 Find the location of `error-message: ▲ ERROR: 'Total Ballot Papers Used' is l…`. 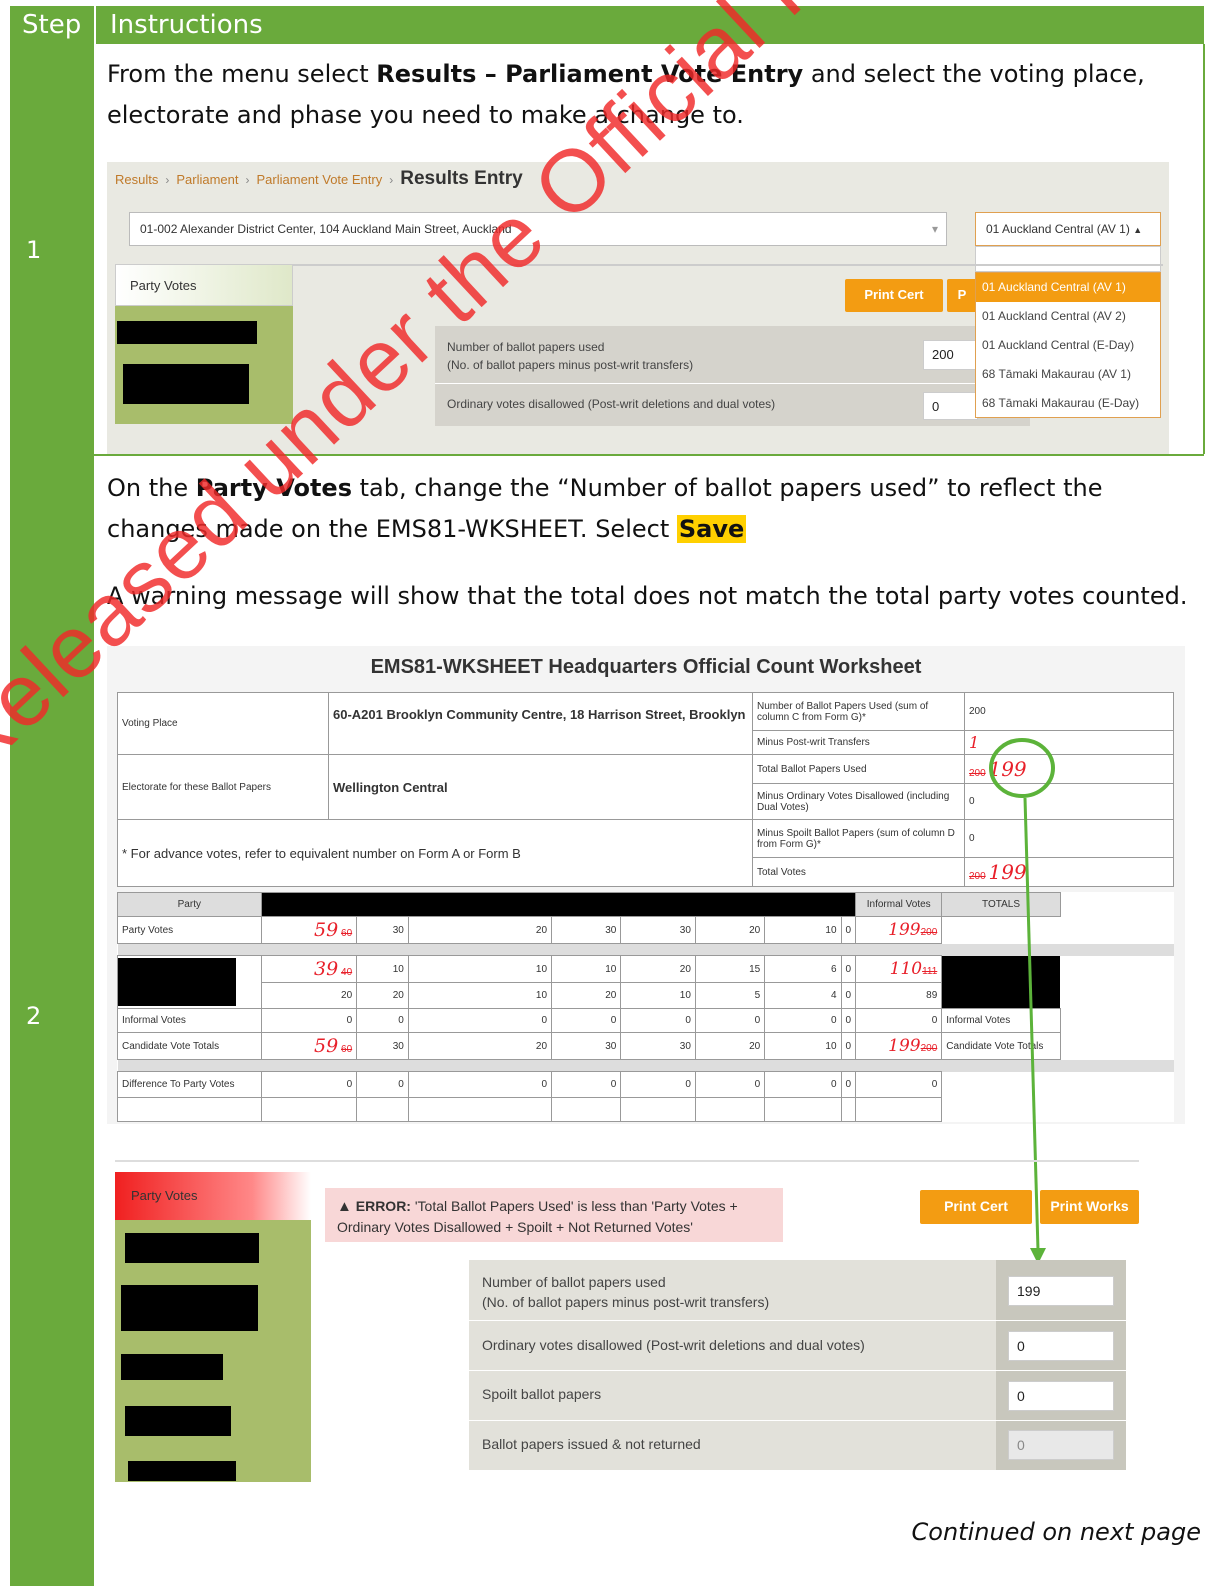

error-message: ▲ ERROR: 'Total Ballot Papers Used' is l… is located at coordinates (554, 1215).